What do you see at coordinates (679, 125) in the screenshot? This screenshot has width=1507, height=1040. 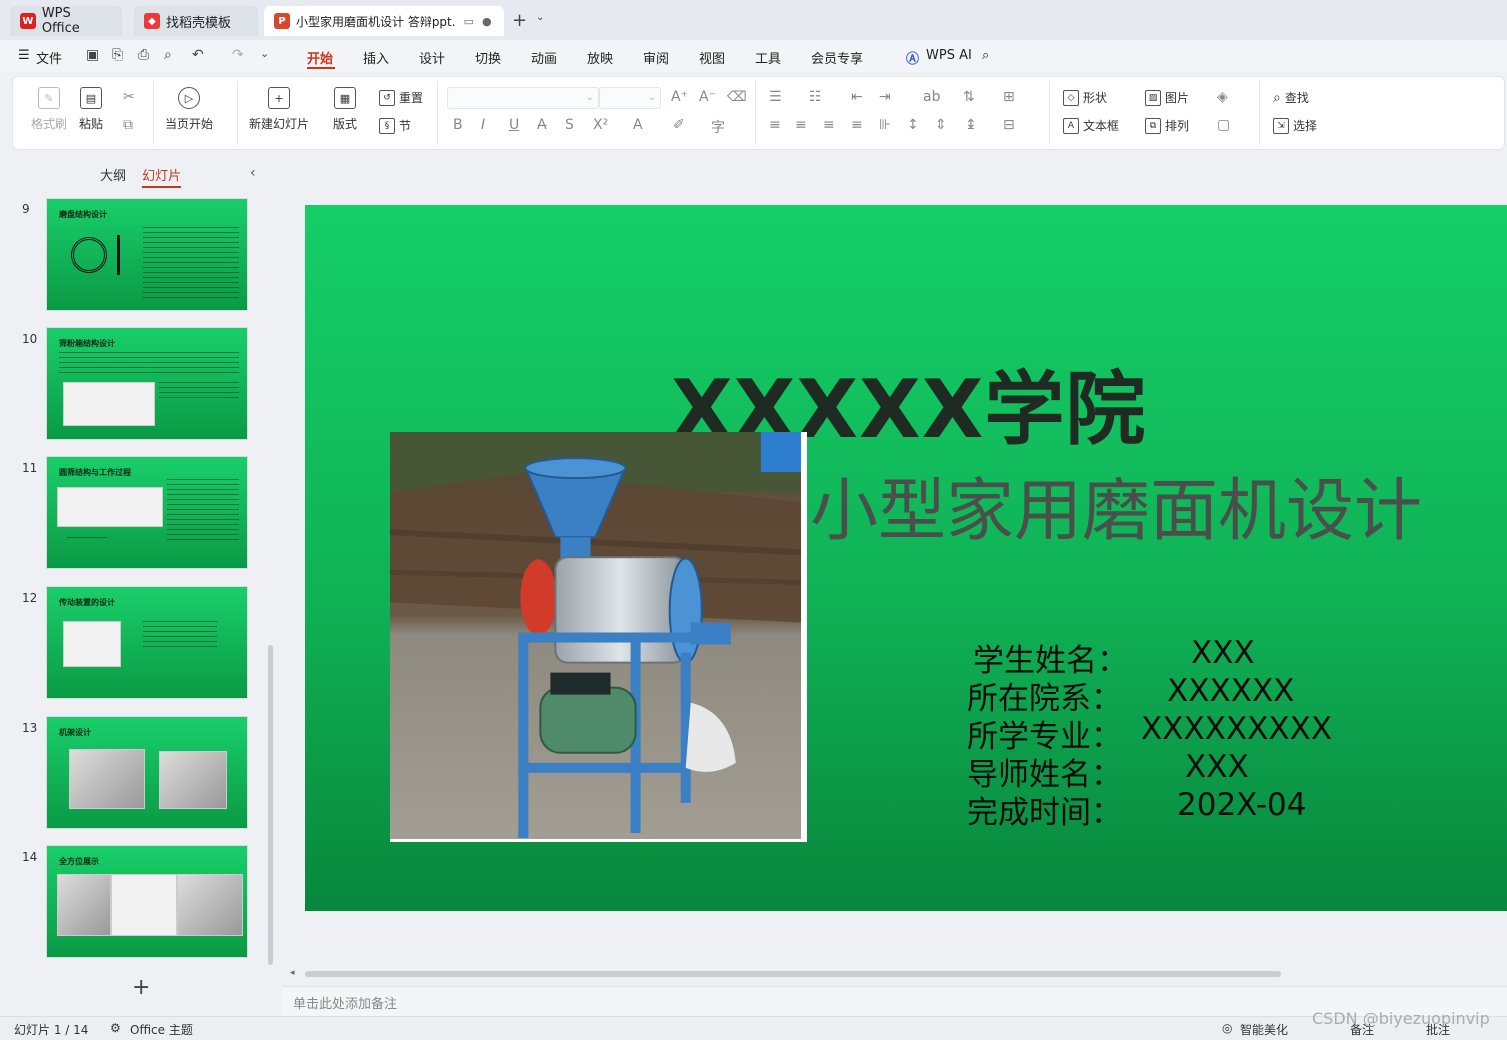 I see `highlight-icon: ✐` at bounding box center [679, 125].